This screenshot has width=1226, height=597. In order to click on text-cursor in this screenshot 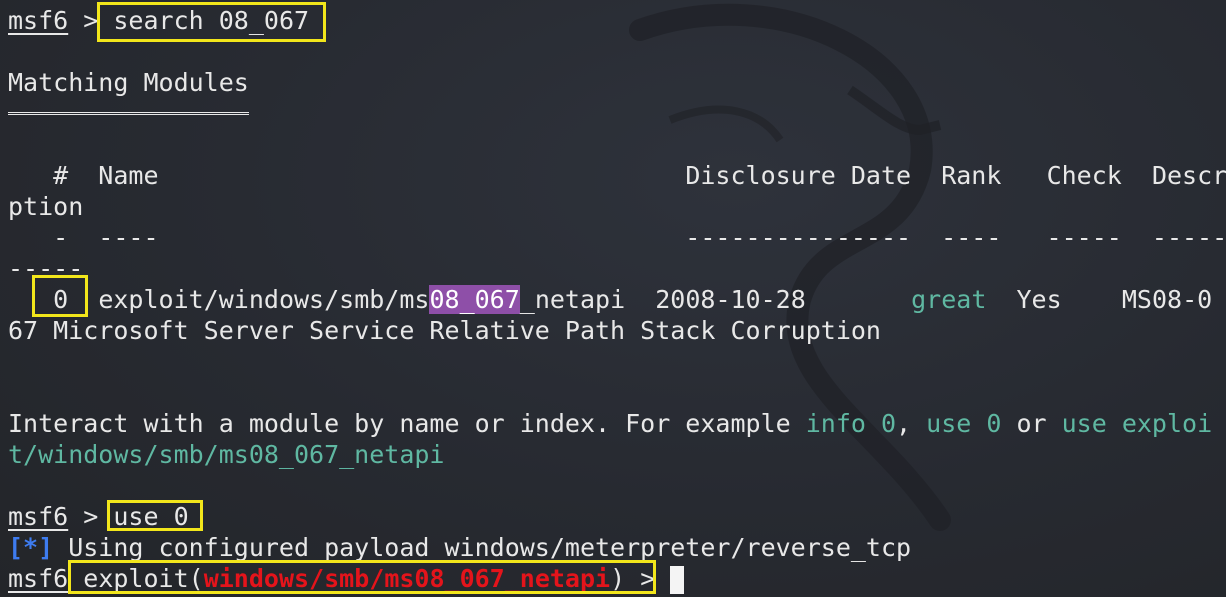, I will do `click(677, 580)`.